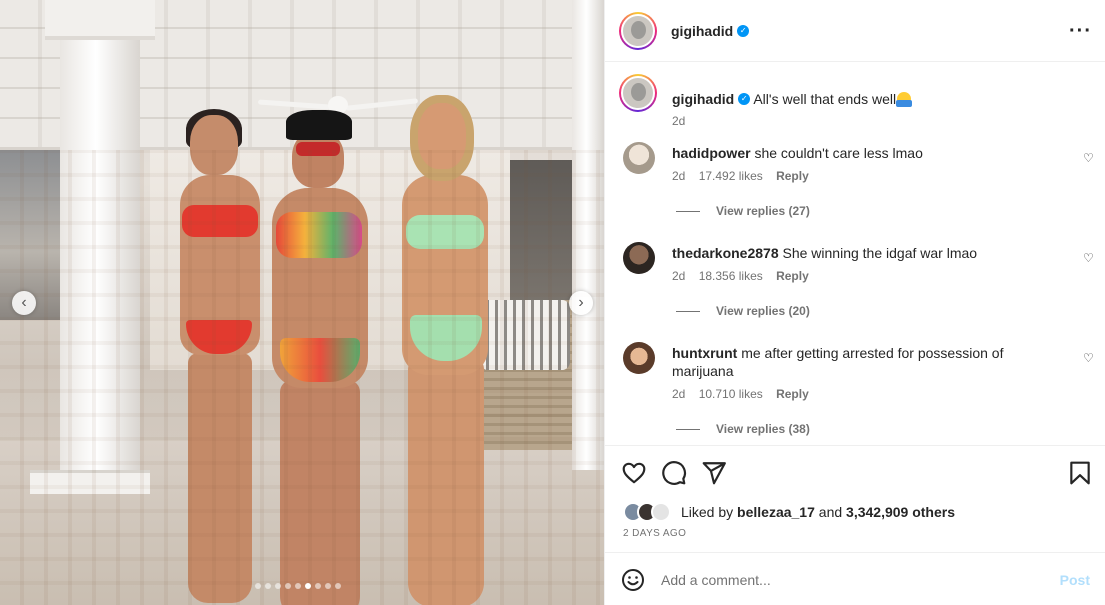  I want to click on bookmark-icon, so click(1080, 473).